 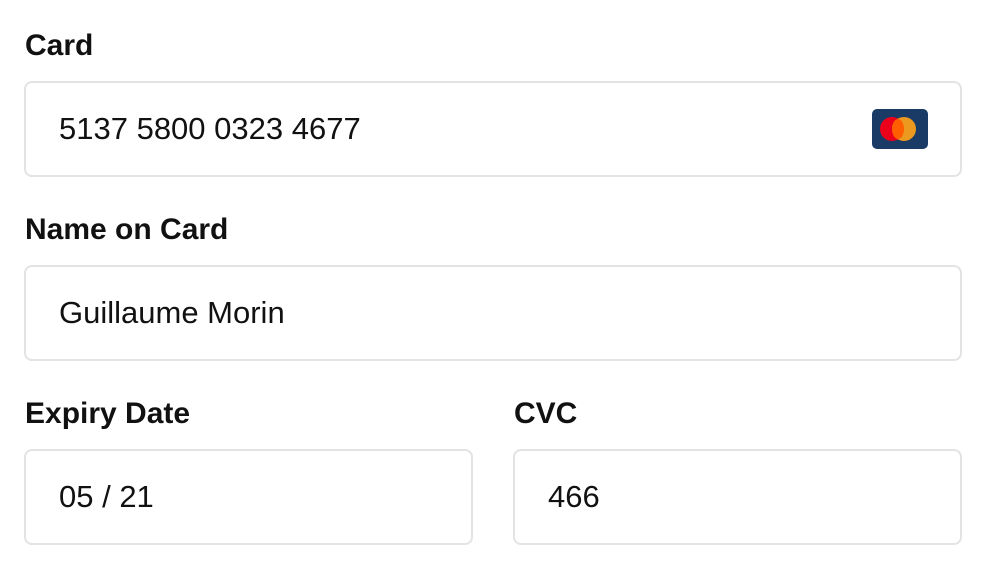 I want to click on card-label: Card, so click(x=59, y=45).